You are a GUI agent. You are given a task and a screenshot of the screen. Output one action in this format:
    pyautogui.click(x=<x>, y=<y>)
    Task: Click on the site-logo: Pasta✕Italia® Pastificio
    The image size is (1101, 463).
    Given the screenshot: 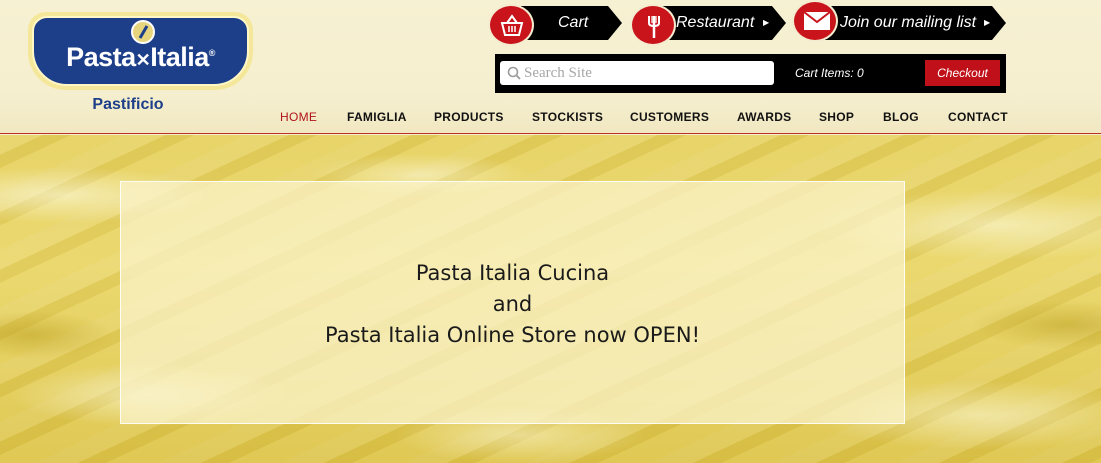 What is the action you would take?
    pyautogui.click(x=140, y=66)
    